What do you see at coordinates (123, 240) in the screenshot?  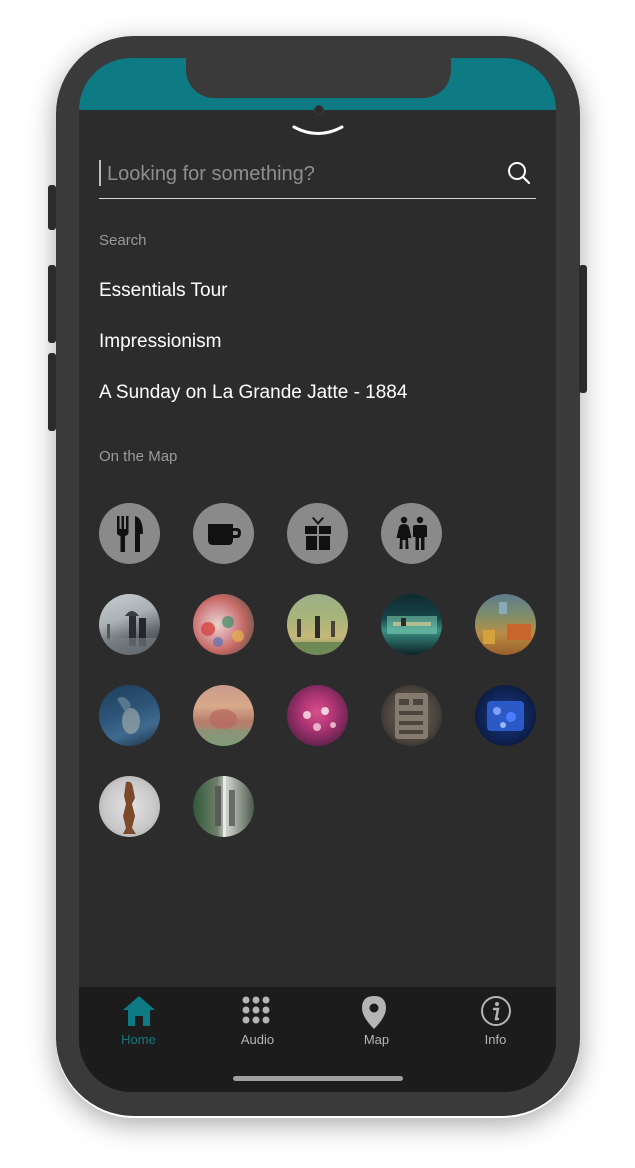 I see `search-section-label: Search` at bounding box center [123, 240].